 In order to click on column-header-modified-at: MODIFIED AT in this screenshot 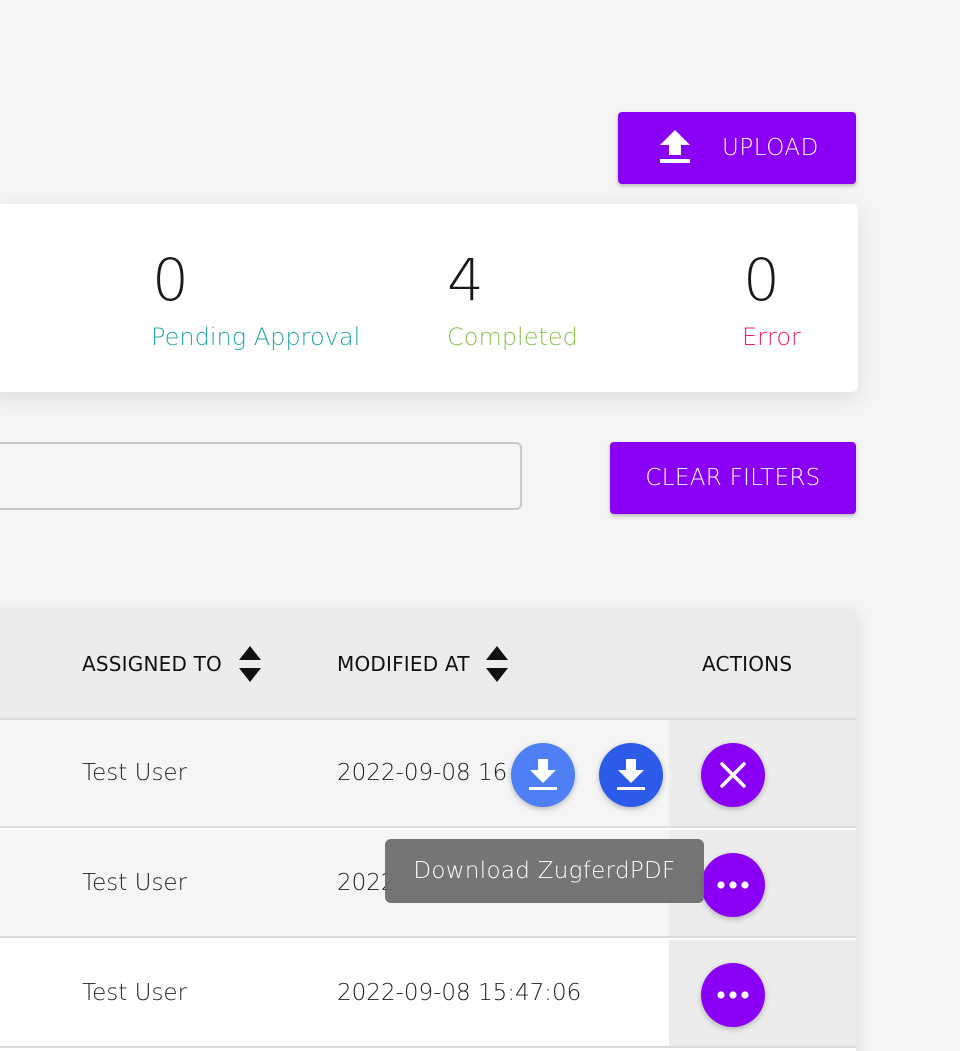, I will do `click(423, 664)`.